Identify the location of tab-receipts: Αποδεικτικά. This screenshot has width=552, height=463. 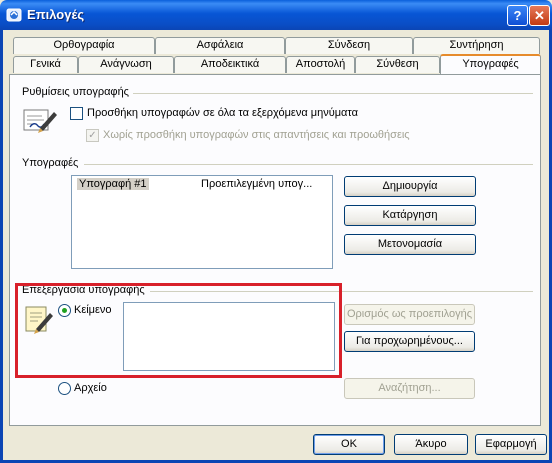
(230, 64).